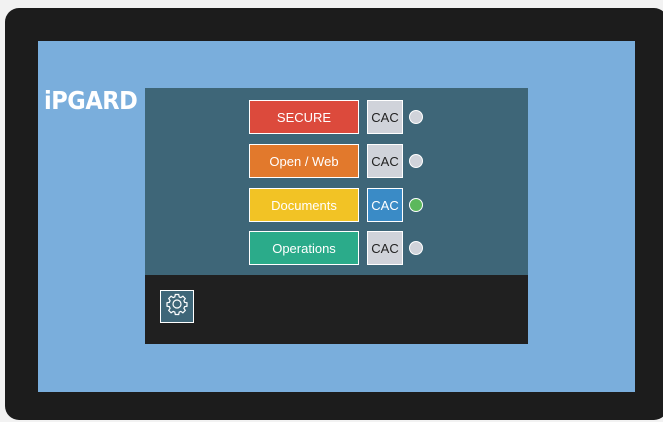 This screenshot has width=663, height=422. Describe the element at coordinates (385, 161) in the screenshot. I see `cac-button-open-web: CAC` at that location.